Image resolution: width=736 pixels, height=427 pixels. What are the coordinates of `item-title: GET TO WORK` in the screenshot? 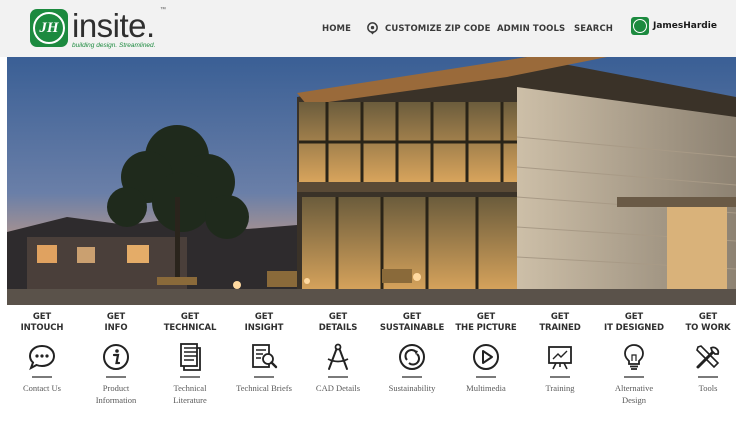 It's located at (708, 322).